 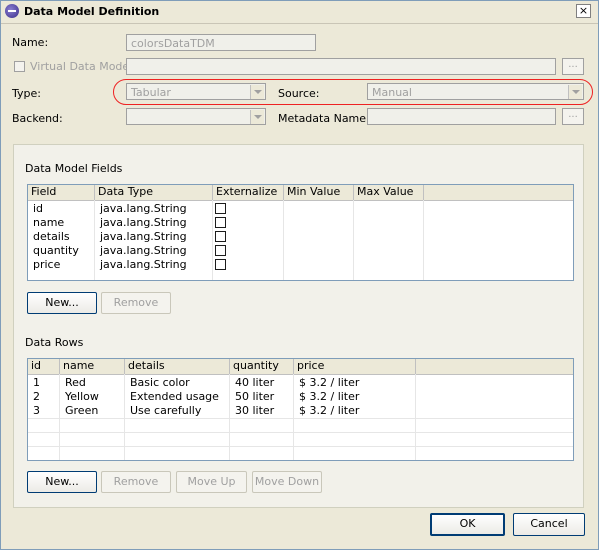 I want to click on field-name-cell: price, so click(x=47, y=264).